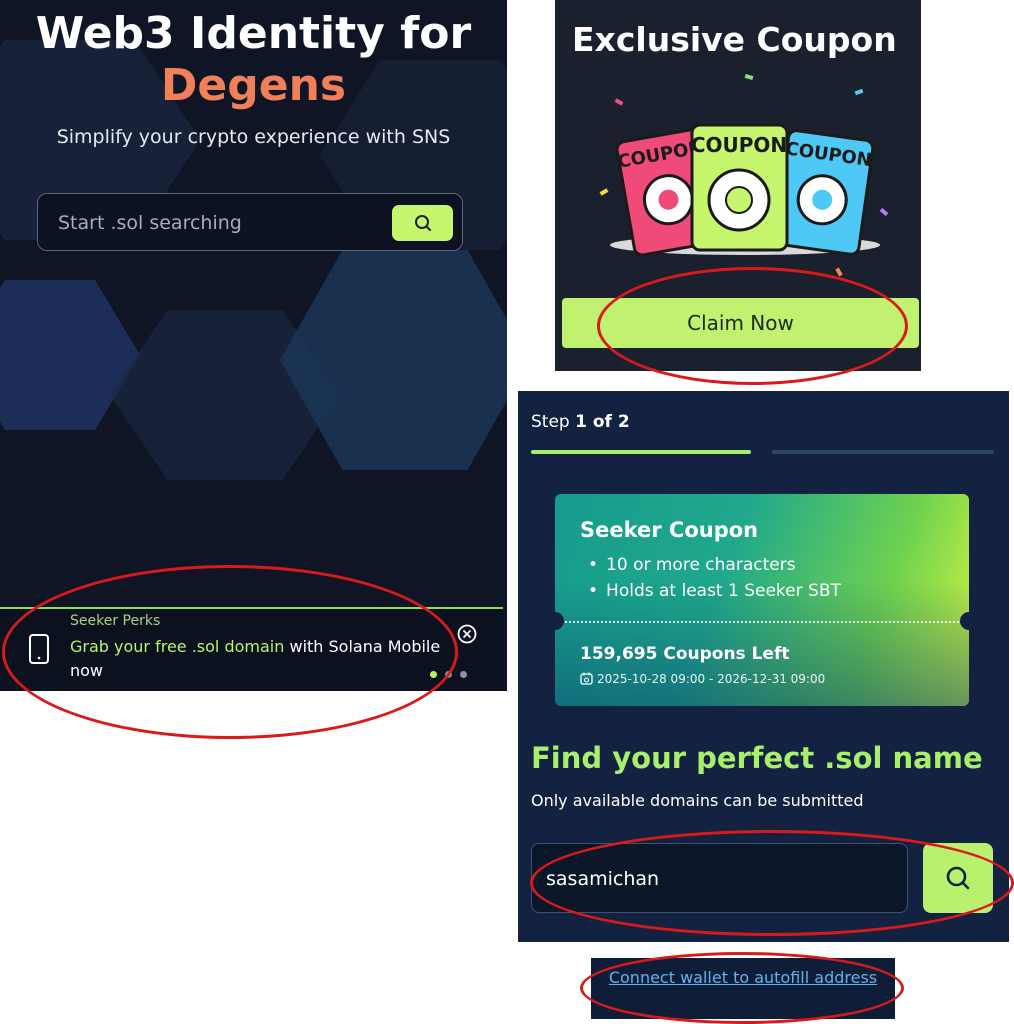 The height and width of the screenshot is (1024, 1014). What do you see at coordinates (692, 565) in the screenshot?
I see `seeker-requirement: 10 or more characters` at bounding box center [692, 565].